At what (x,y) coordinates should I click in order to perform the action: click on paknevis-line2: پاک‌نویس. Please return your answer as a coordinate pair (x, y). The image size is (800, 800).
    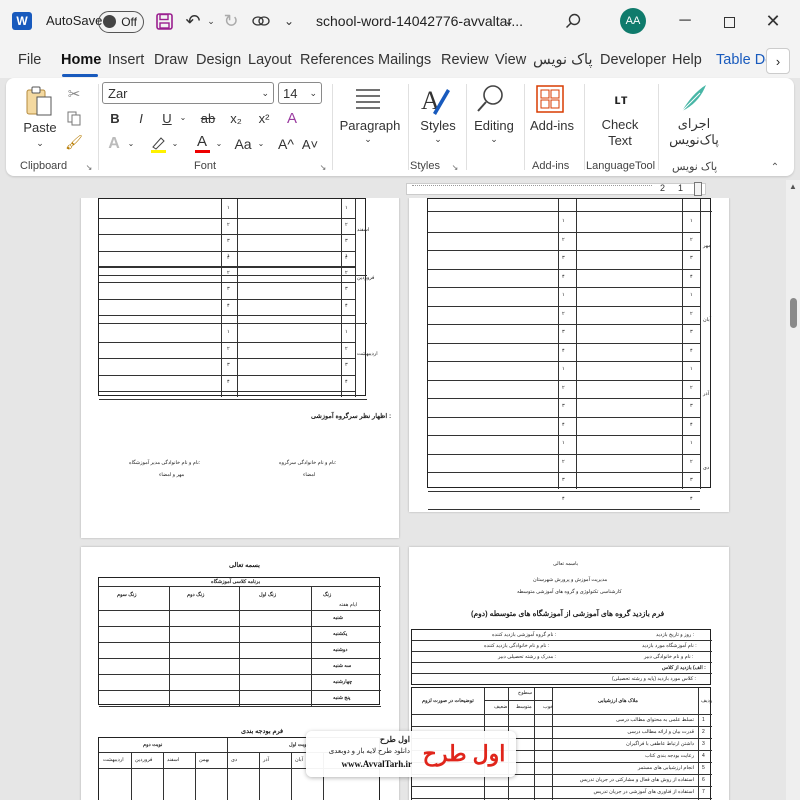
    Looking at the image, I should click on (694, 140).